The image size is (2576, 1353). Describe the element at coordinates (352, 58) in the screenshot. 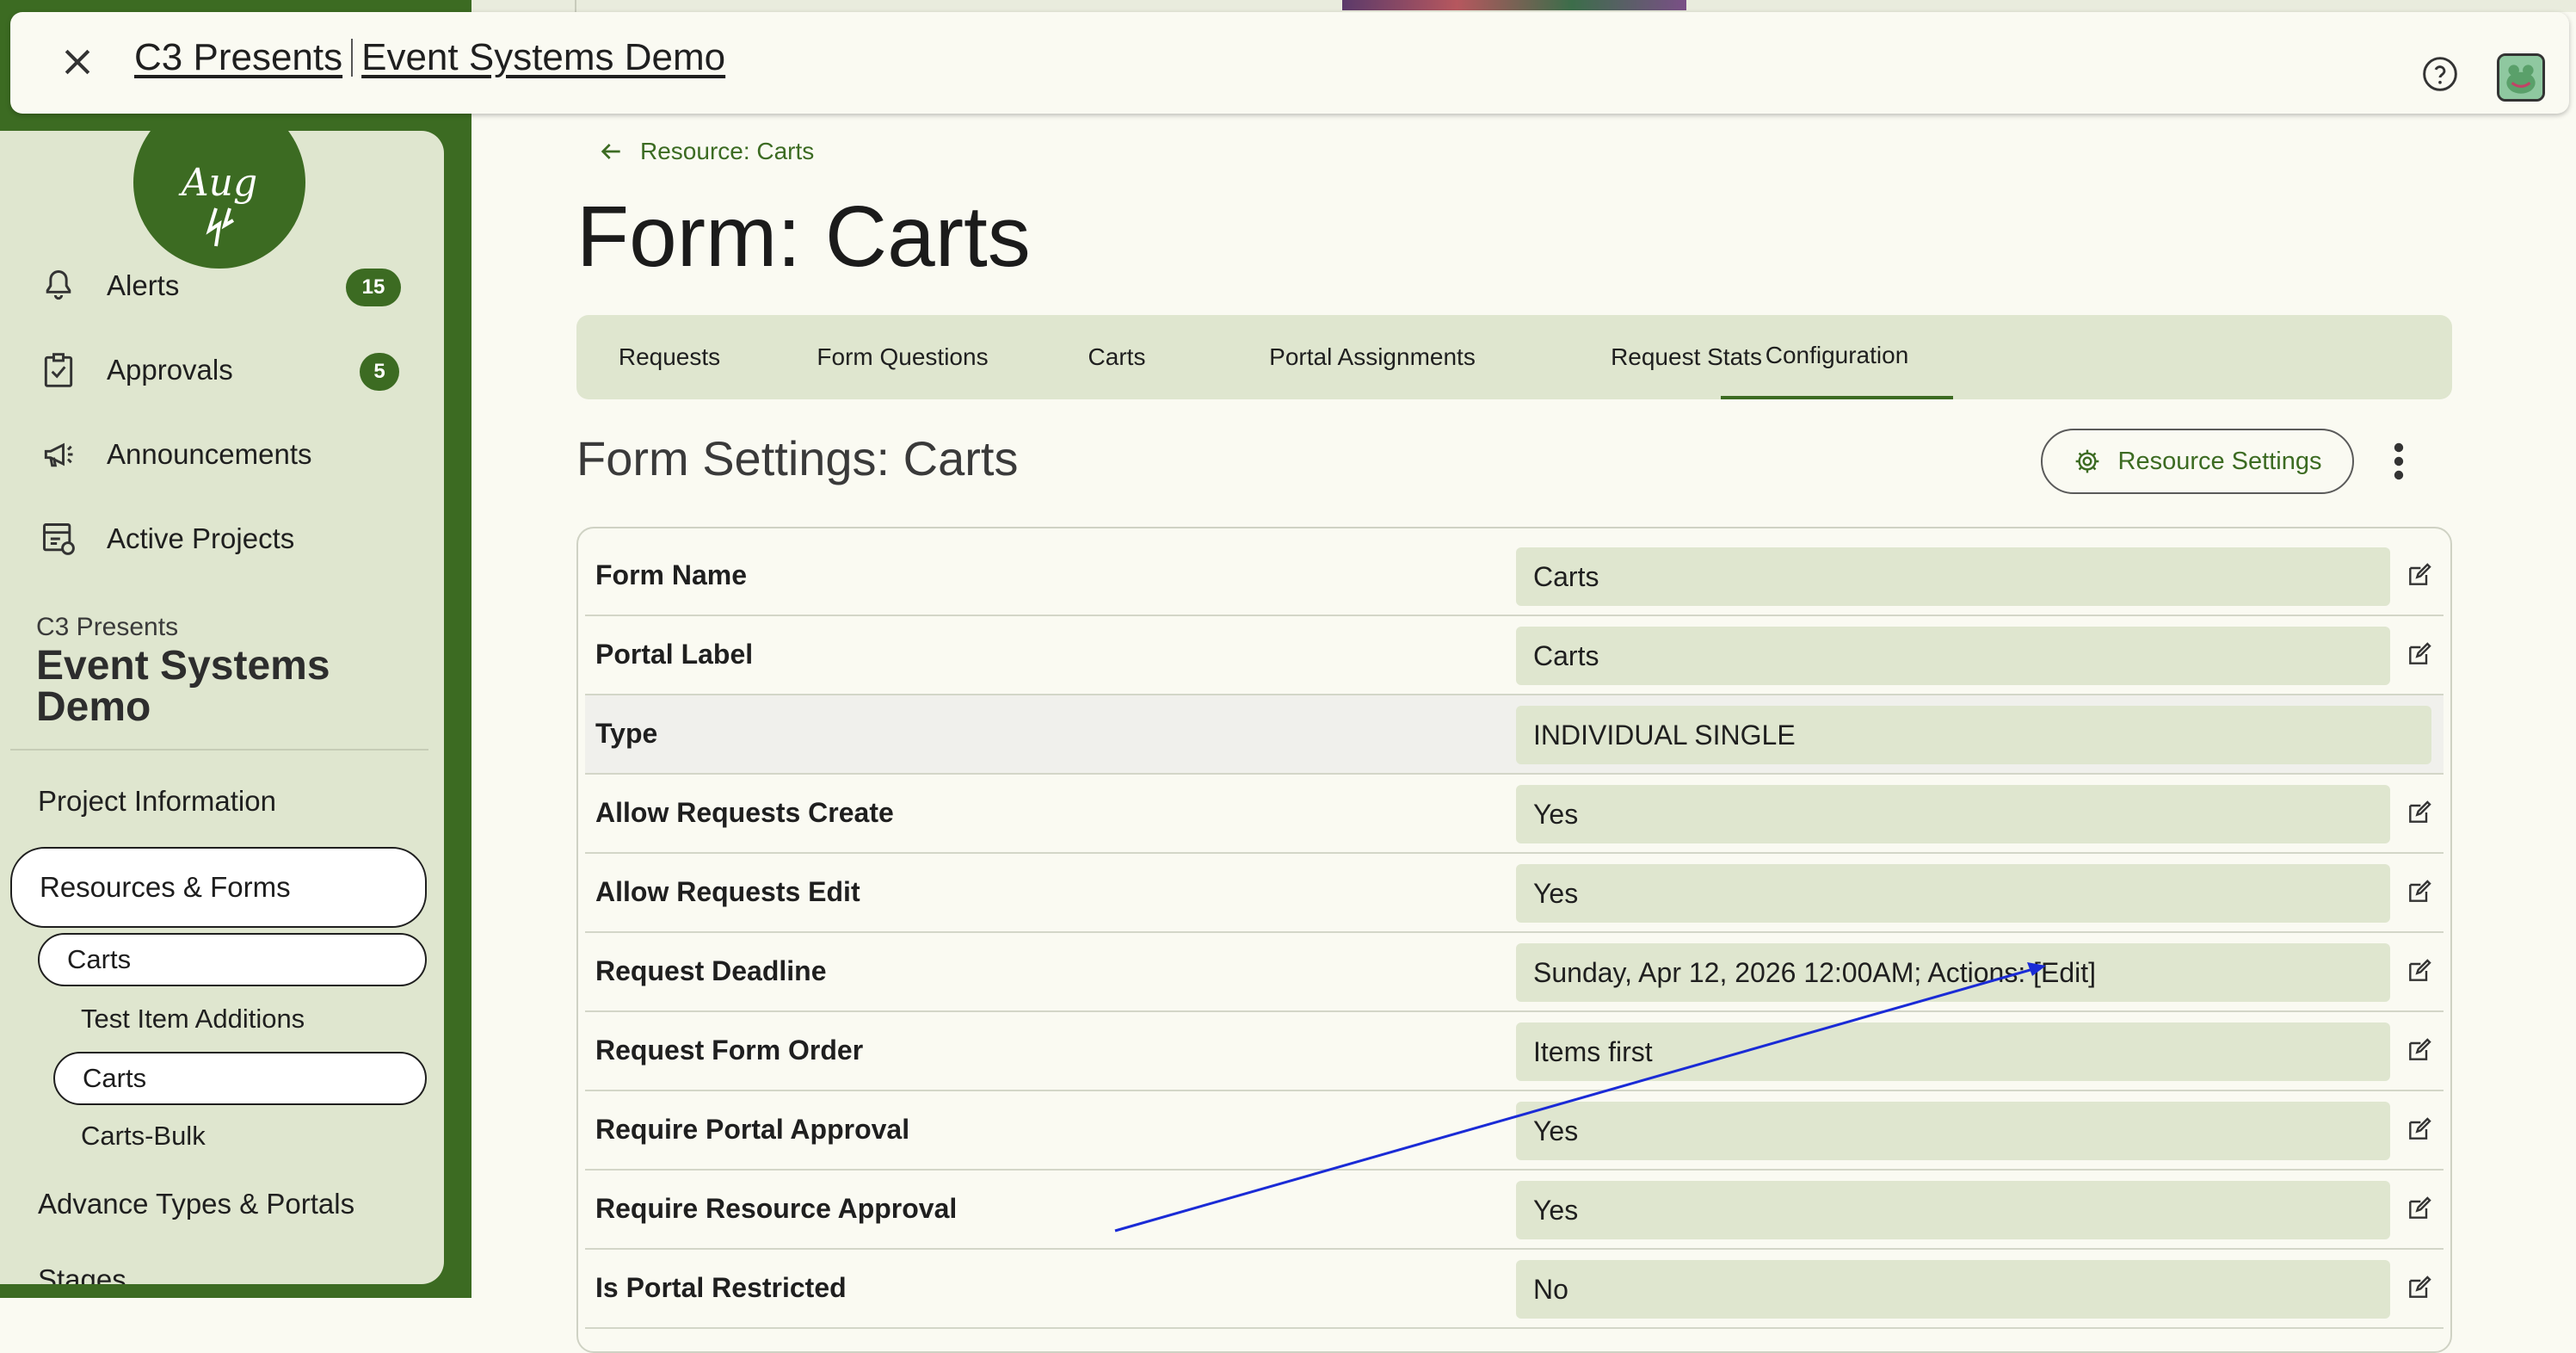

I see `breadcrumb-separator` at that location.